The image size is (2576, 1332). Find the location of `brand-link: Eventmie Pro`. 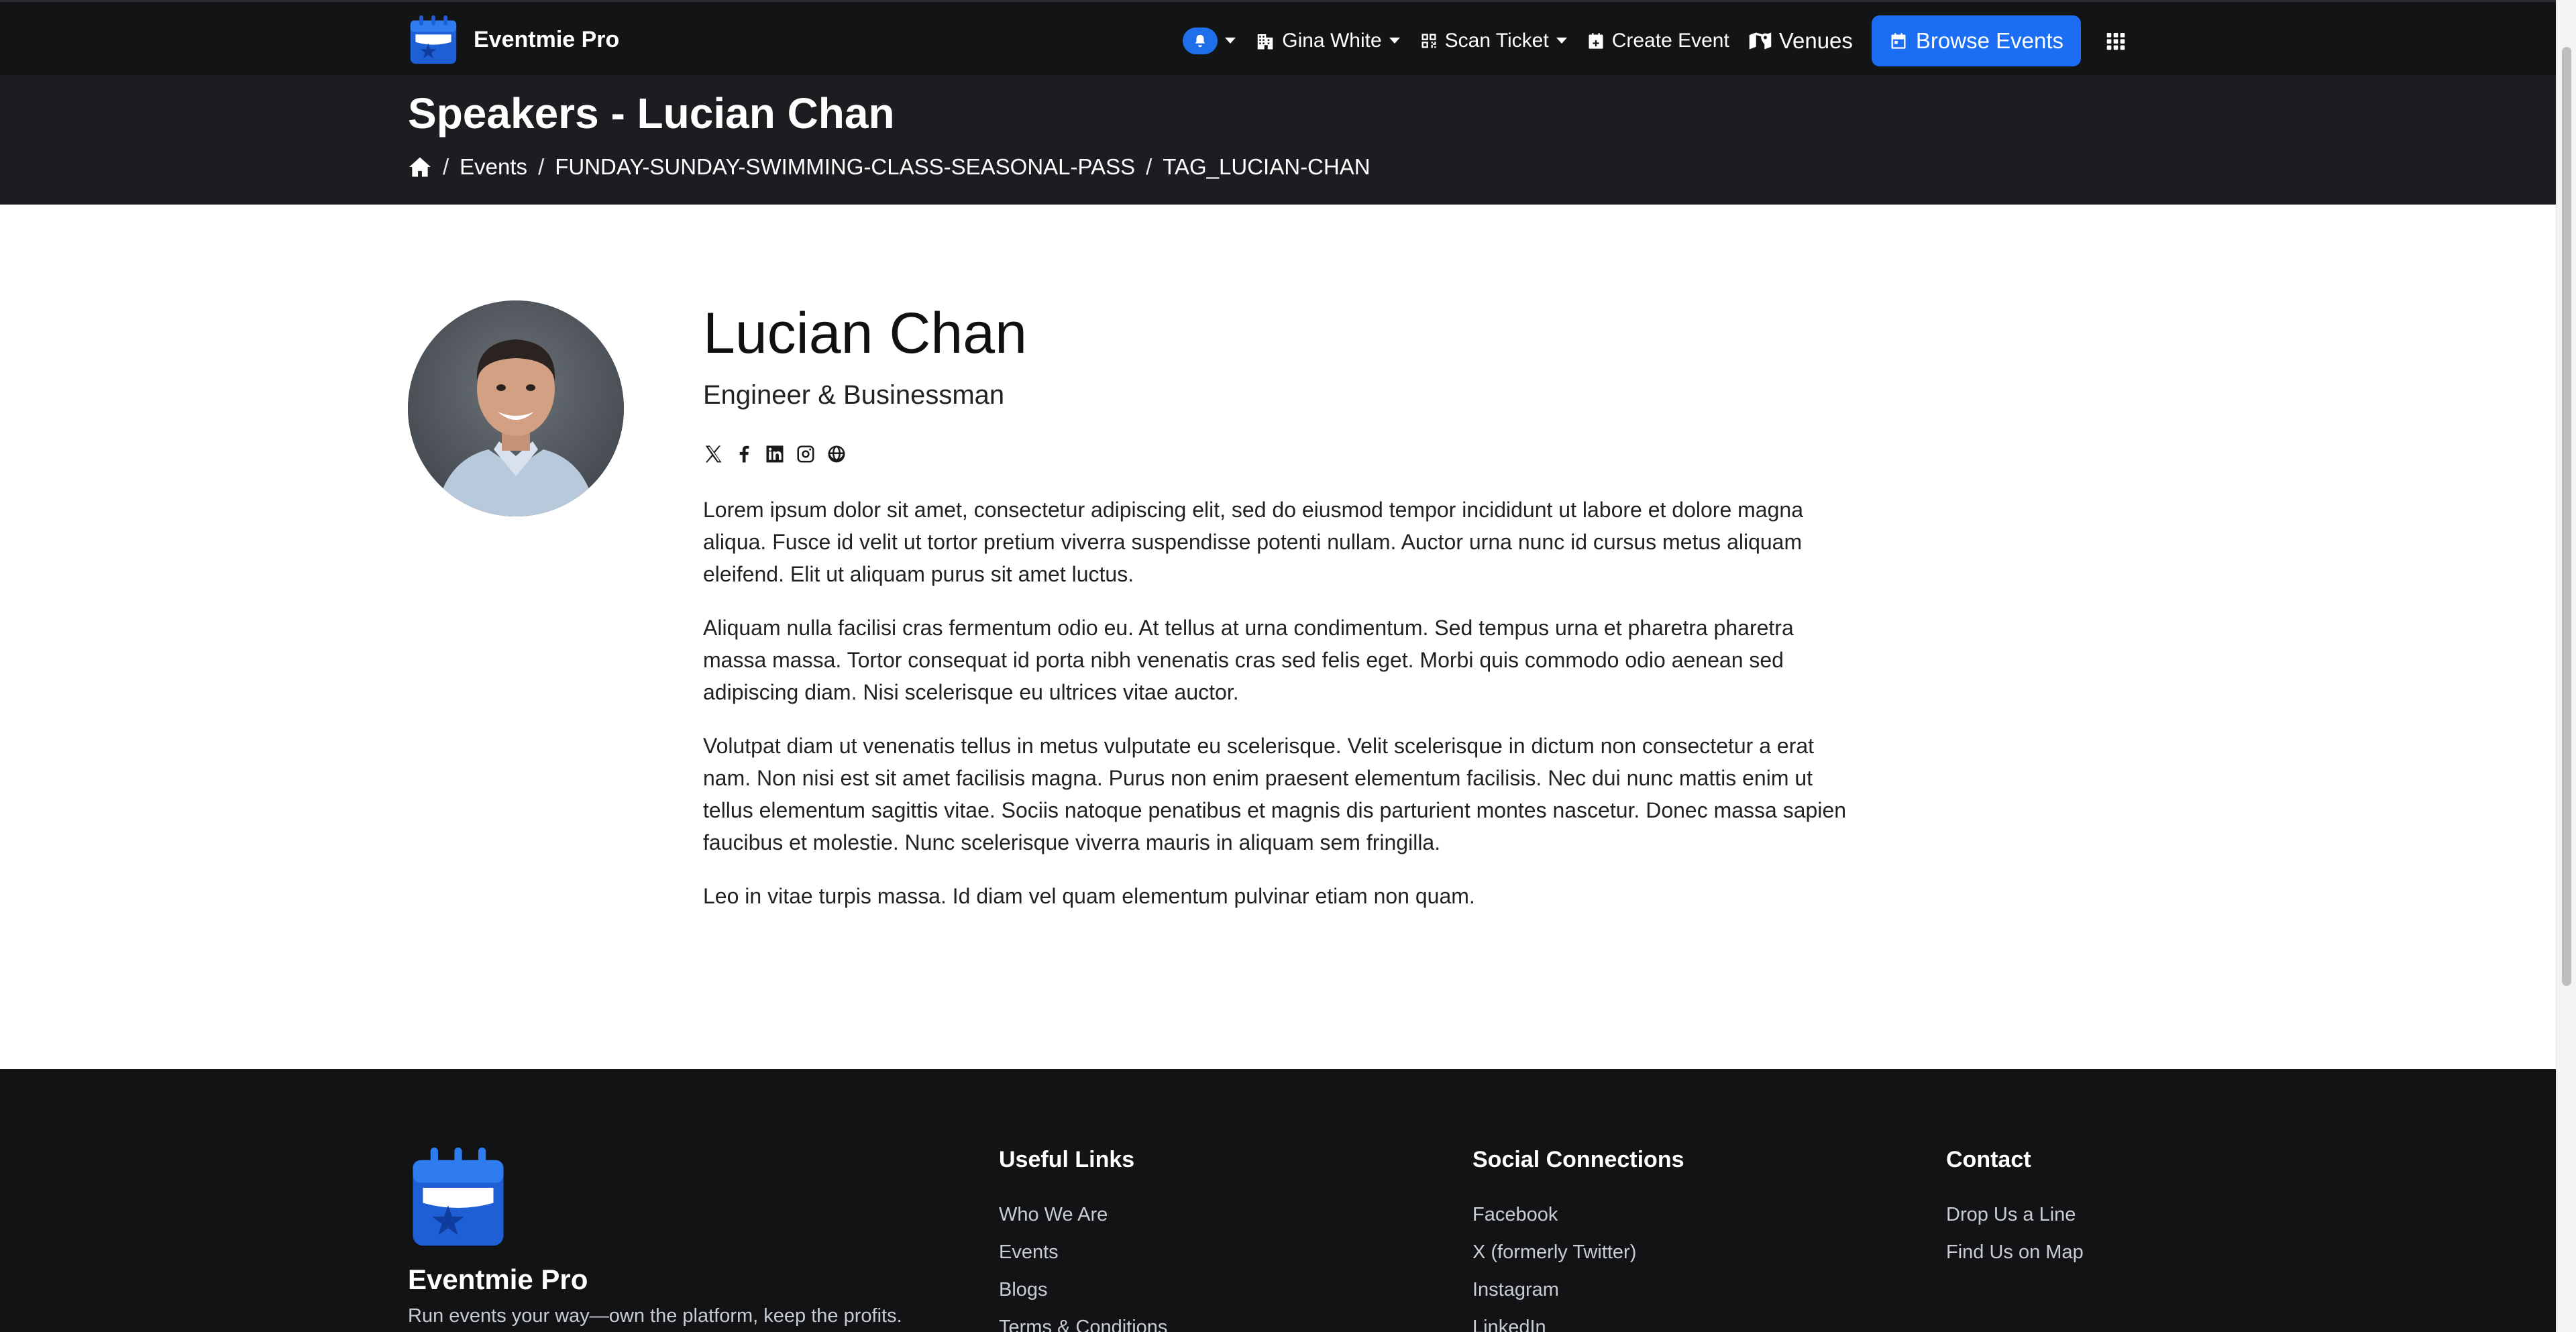

brand-link: Eventmie Pro is located at coordinates (513, 39).